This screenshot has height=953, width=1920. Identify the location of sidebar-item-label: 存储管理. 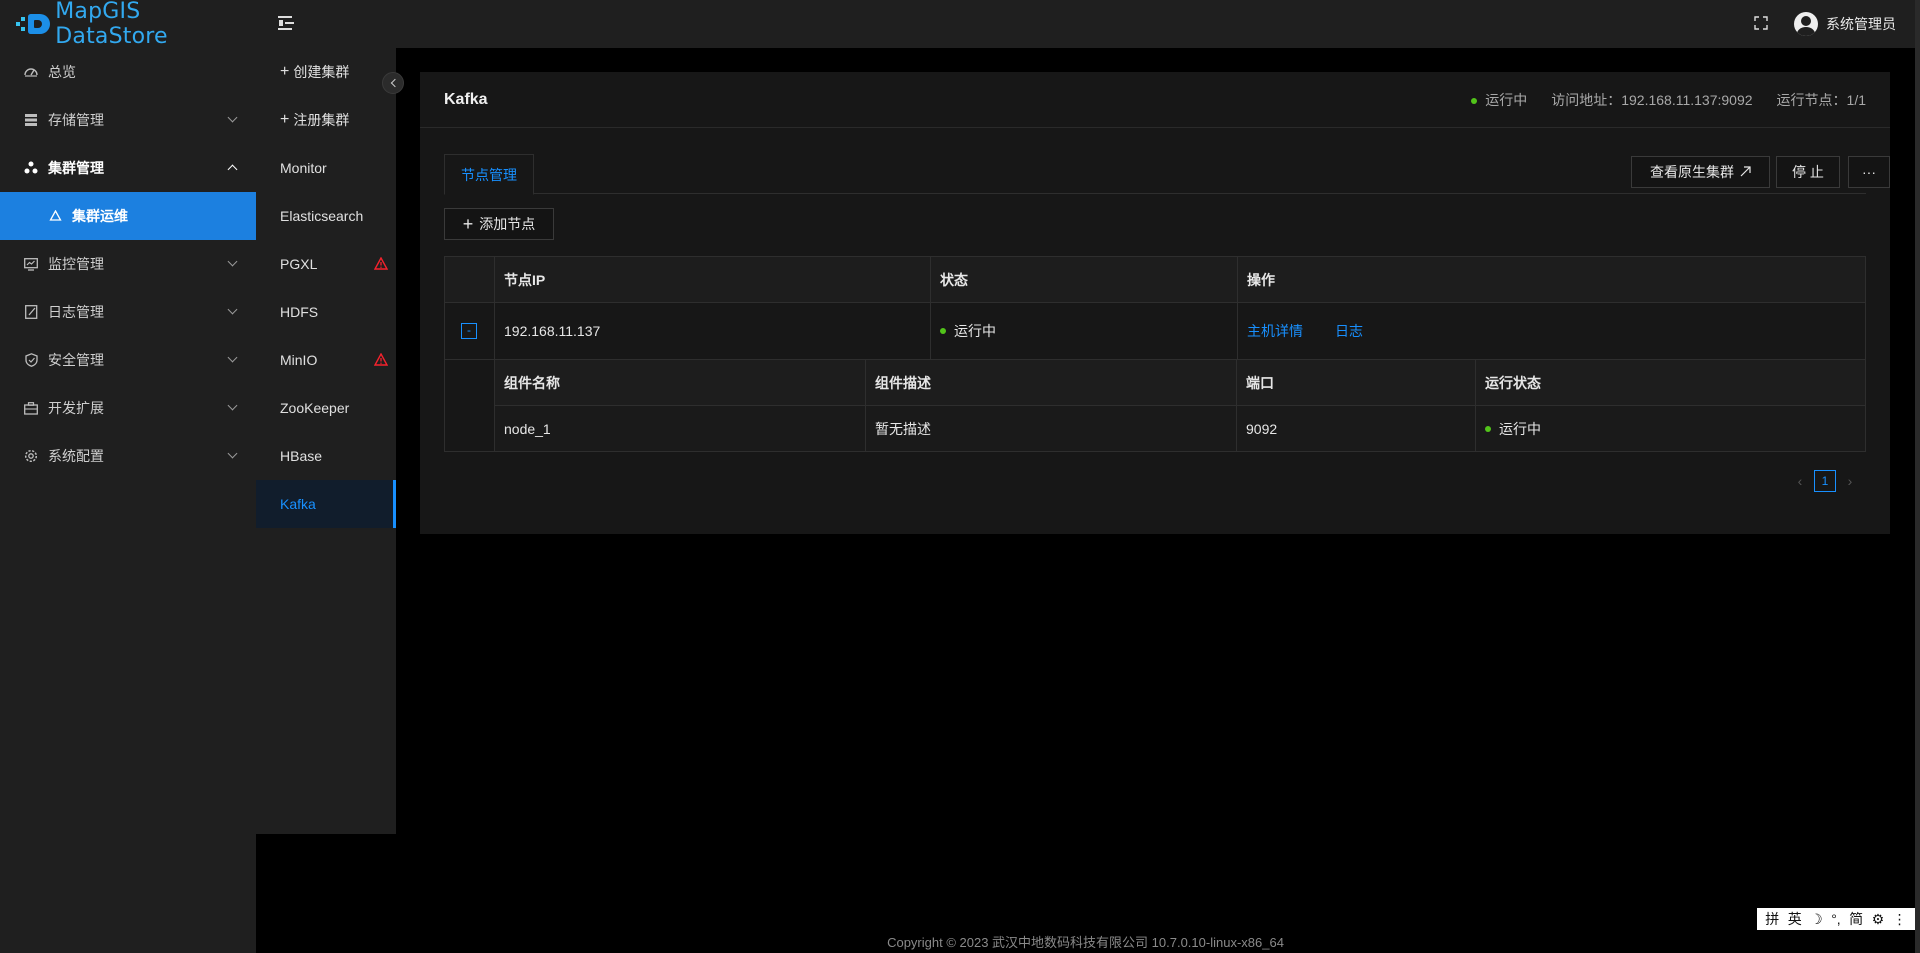
(76, 120).